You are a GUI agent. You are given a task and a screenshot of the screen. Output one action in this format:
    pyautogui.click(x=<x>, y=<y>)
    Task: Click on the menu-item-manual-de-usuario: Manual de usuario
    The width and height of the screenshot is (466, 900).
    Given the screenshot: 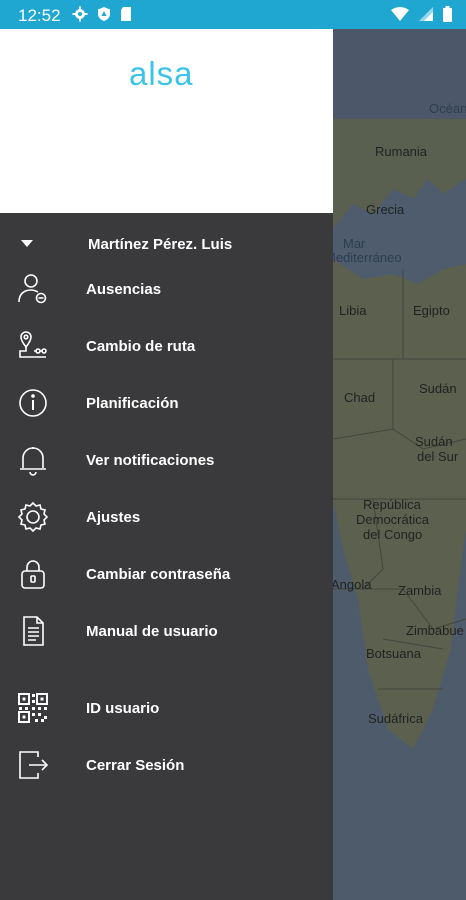 What is the action you would take?
    pyautogui.click(x=166, y=632)
    